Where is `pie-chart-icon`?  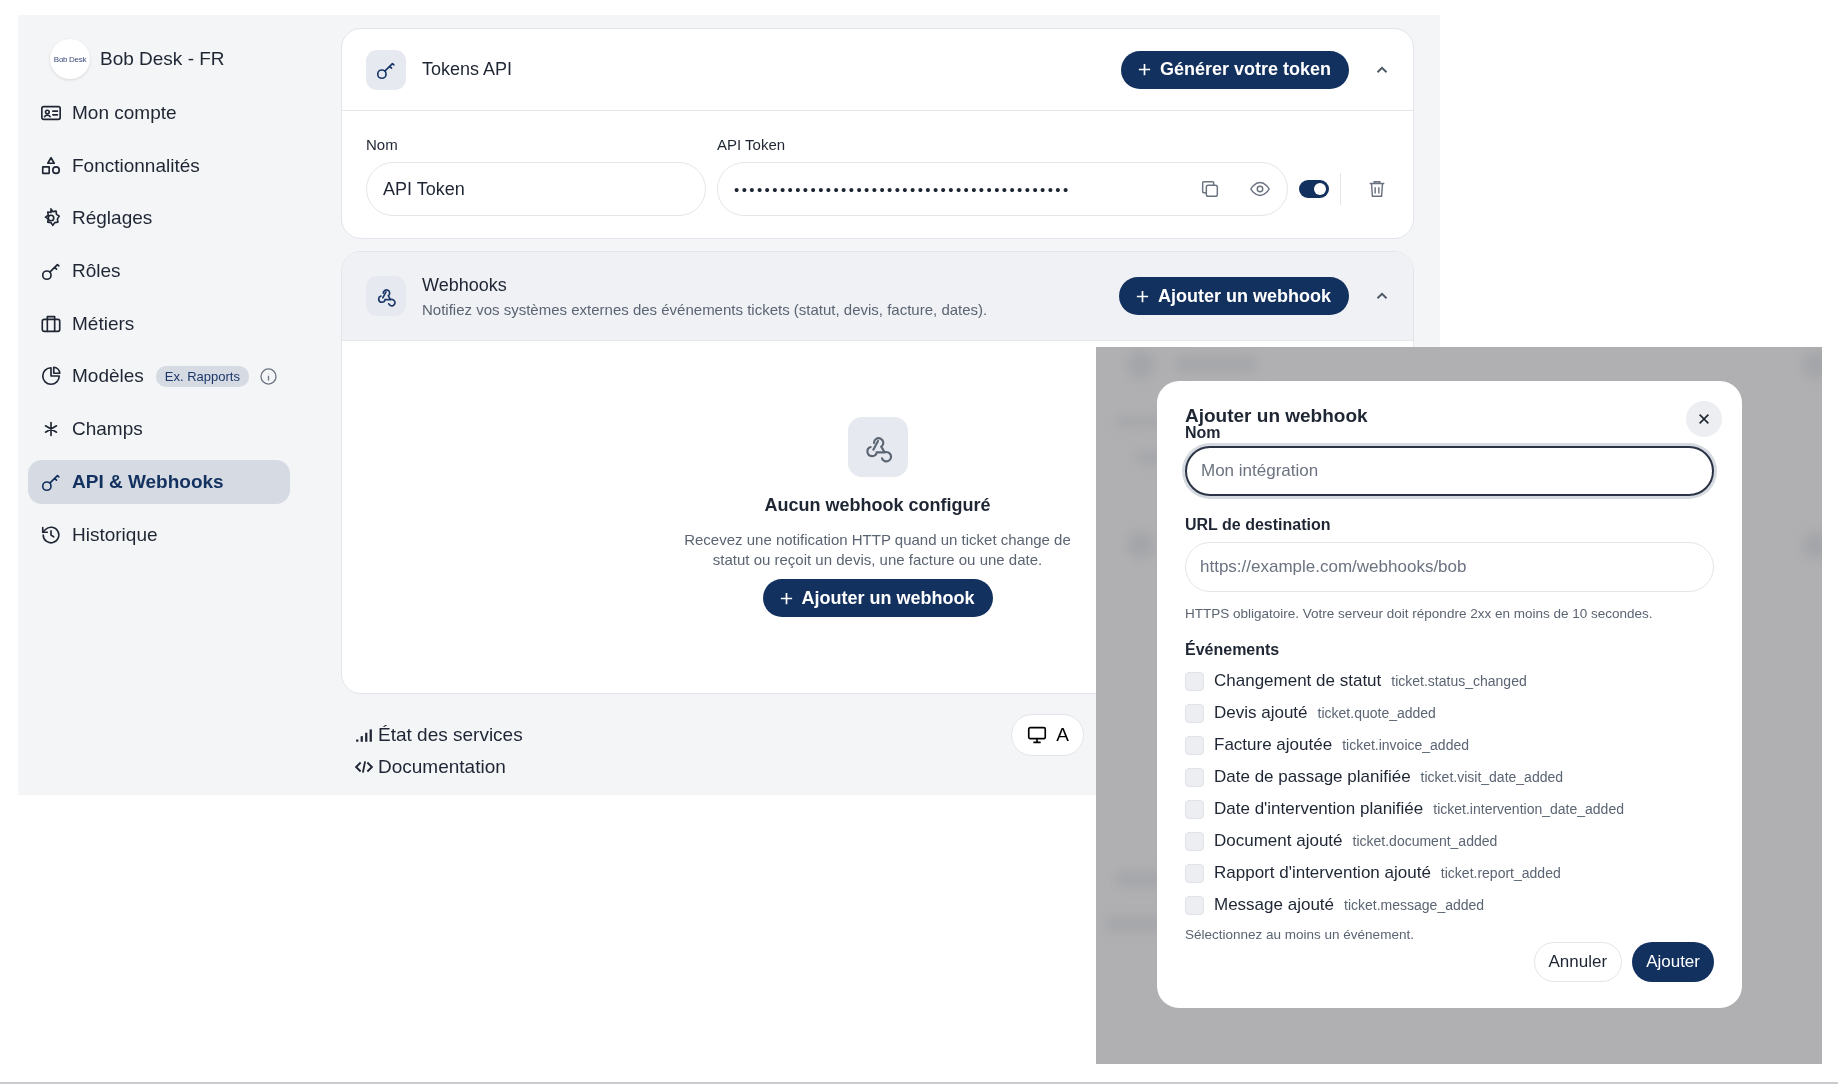
pie-chart-icon is located at coordinates (51, 376).